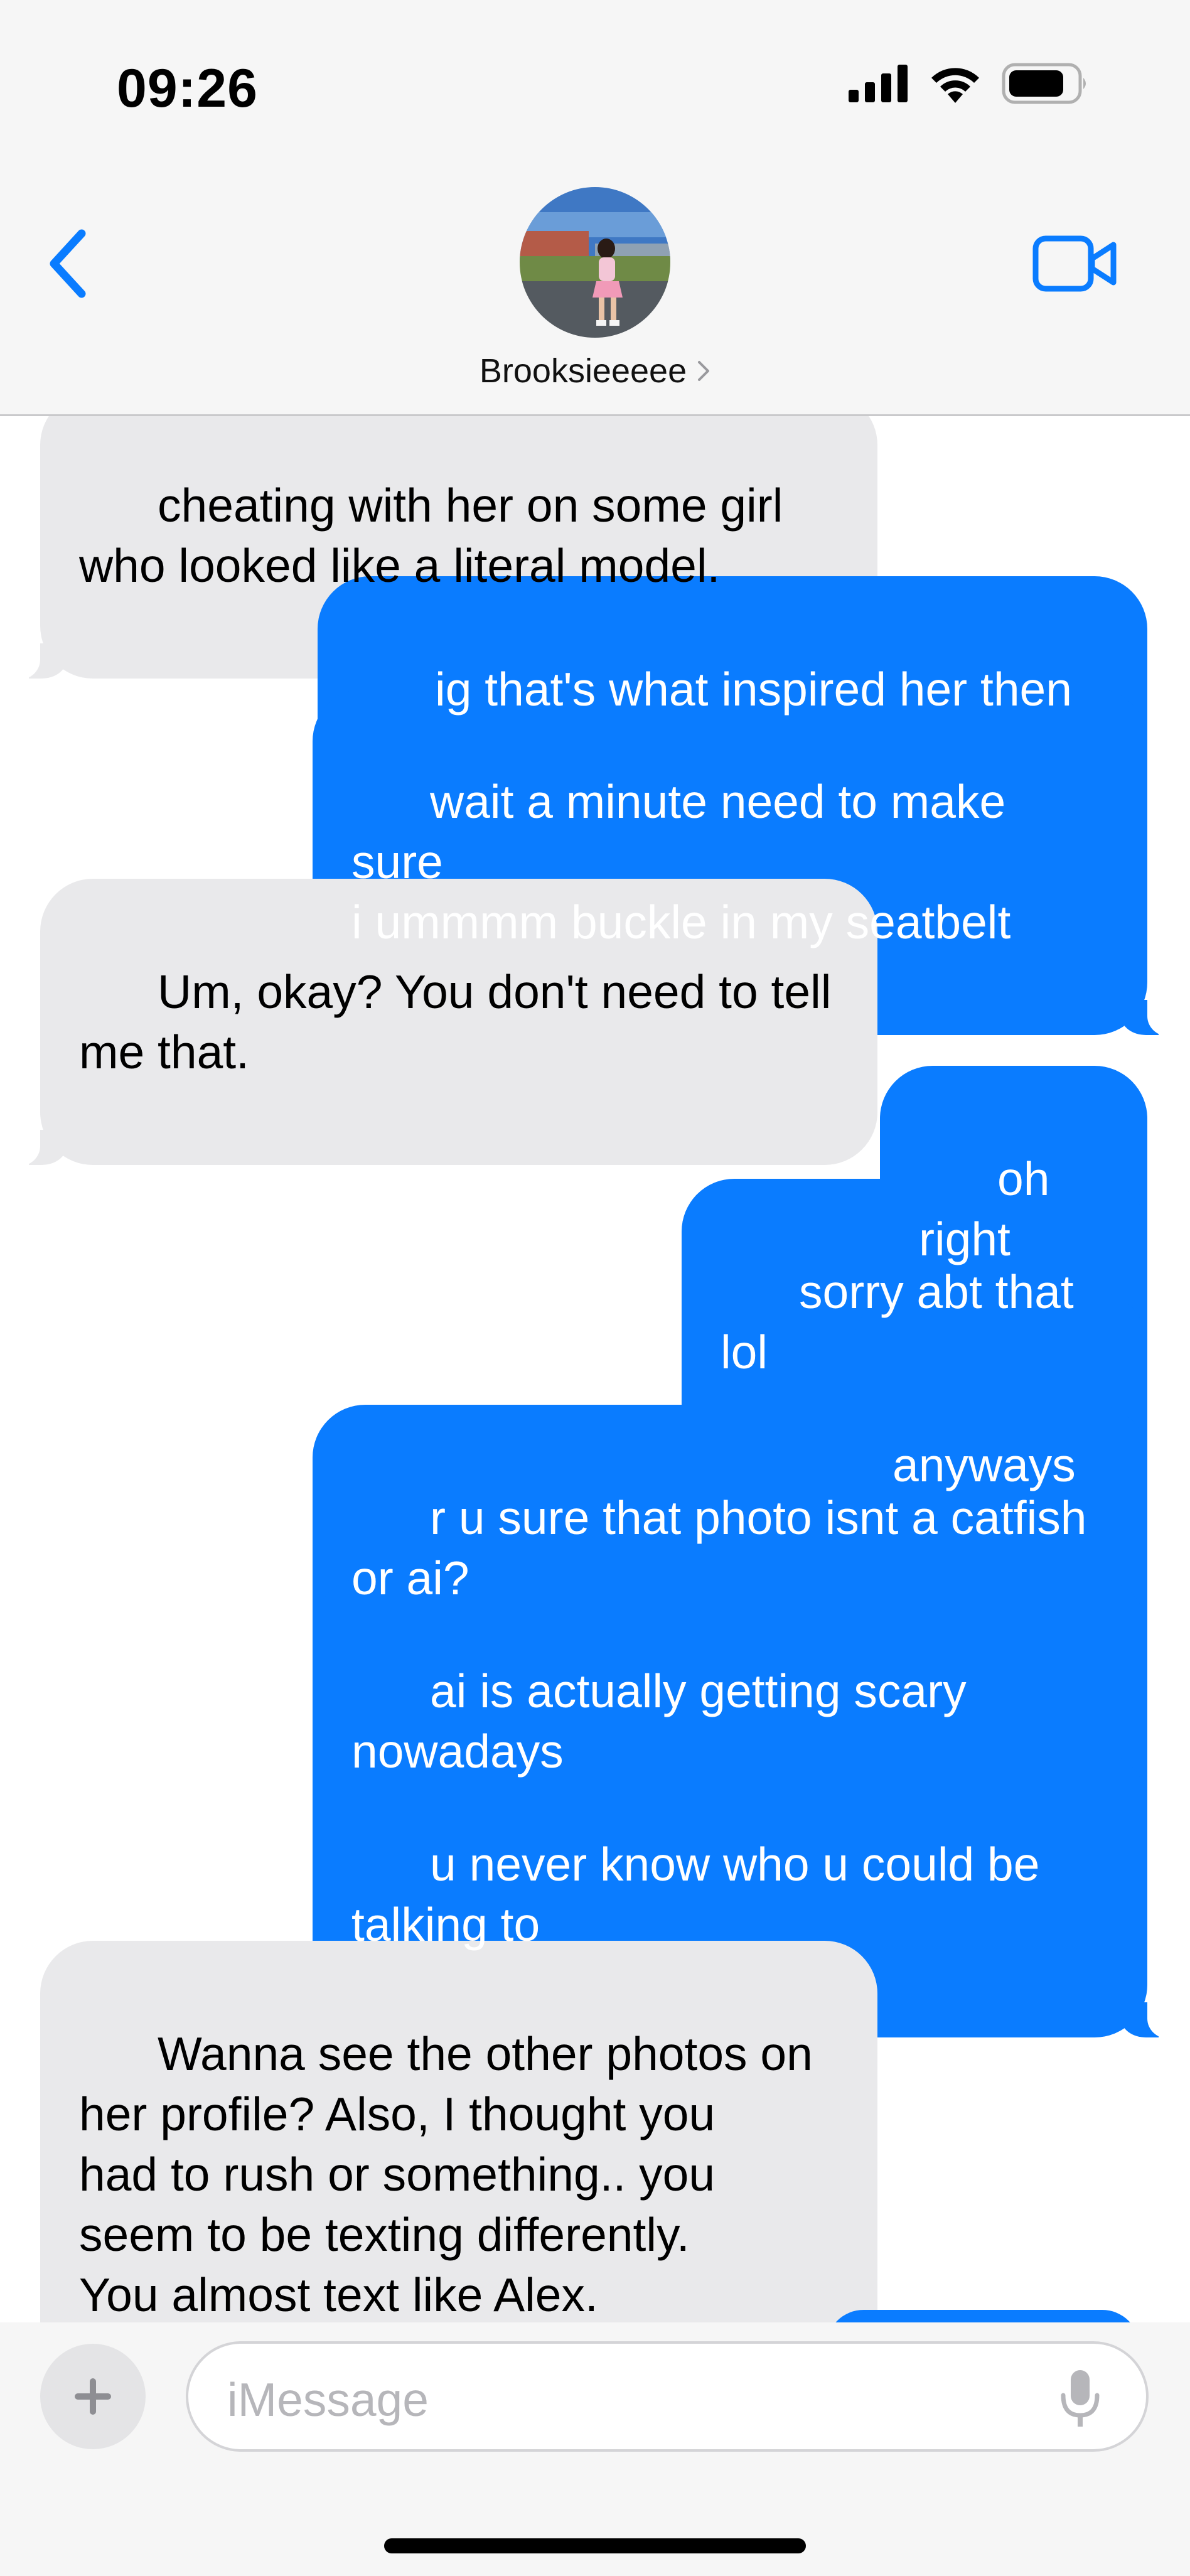  What do you see at coordinates (595, 2545) in the screenshot?
I see `home-indicator` at bounding box center [595, 2545].